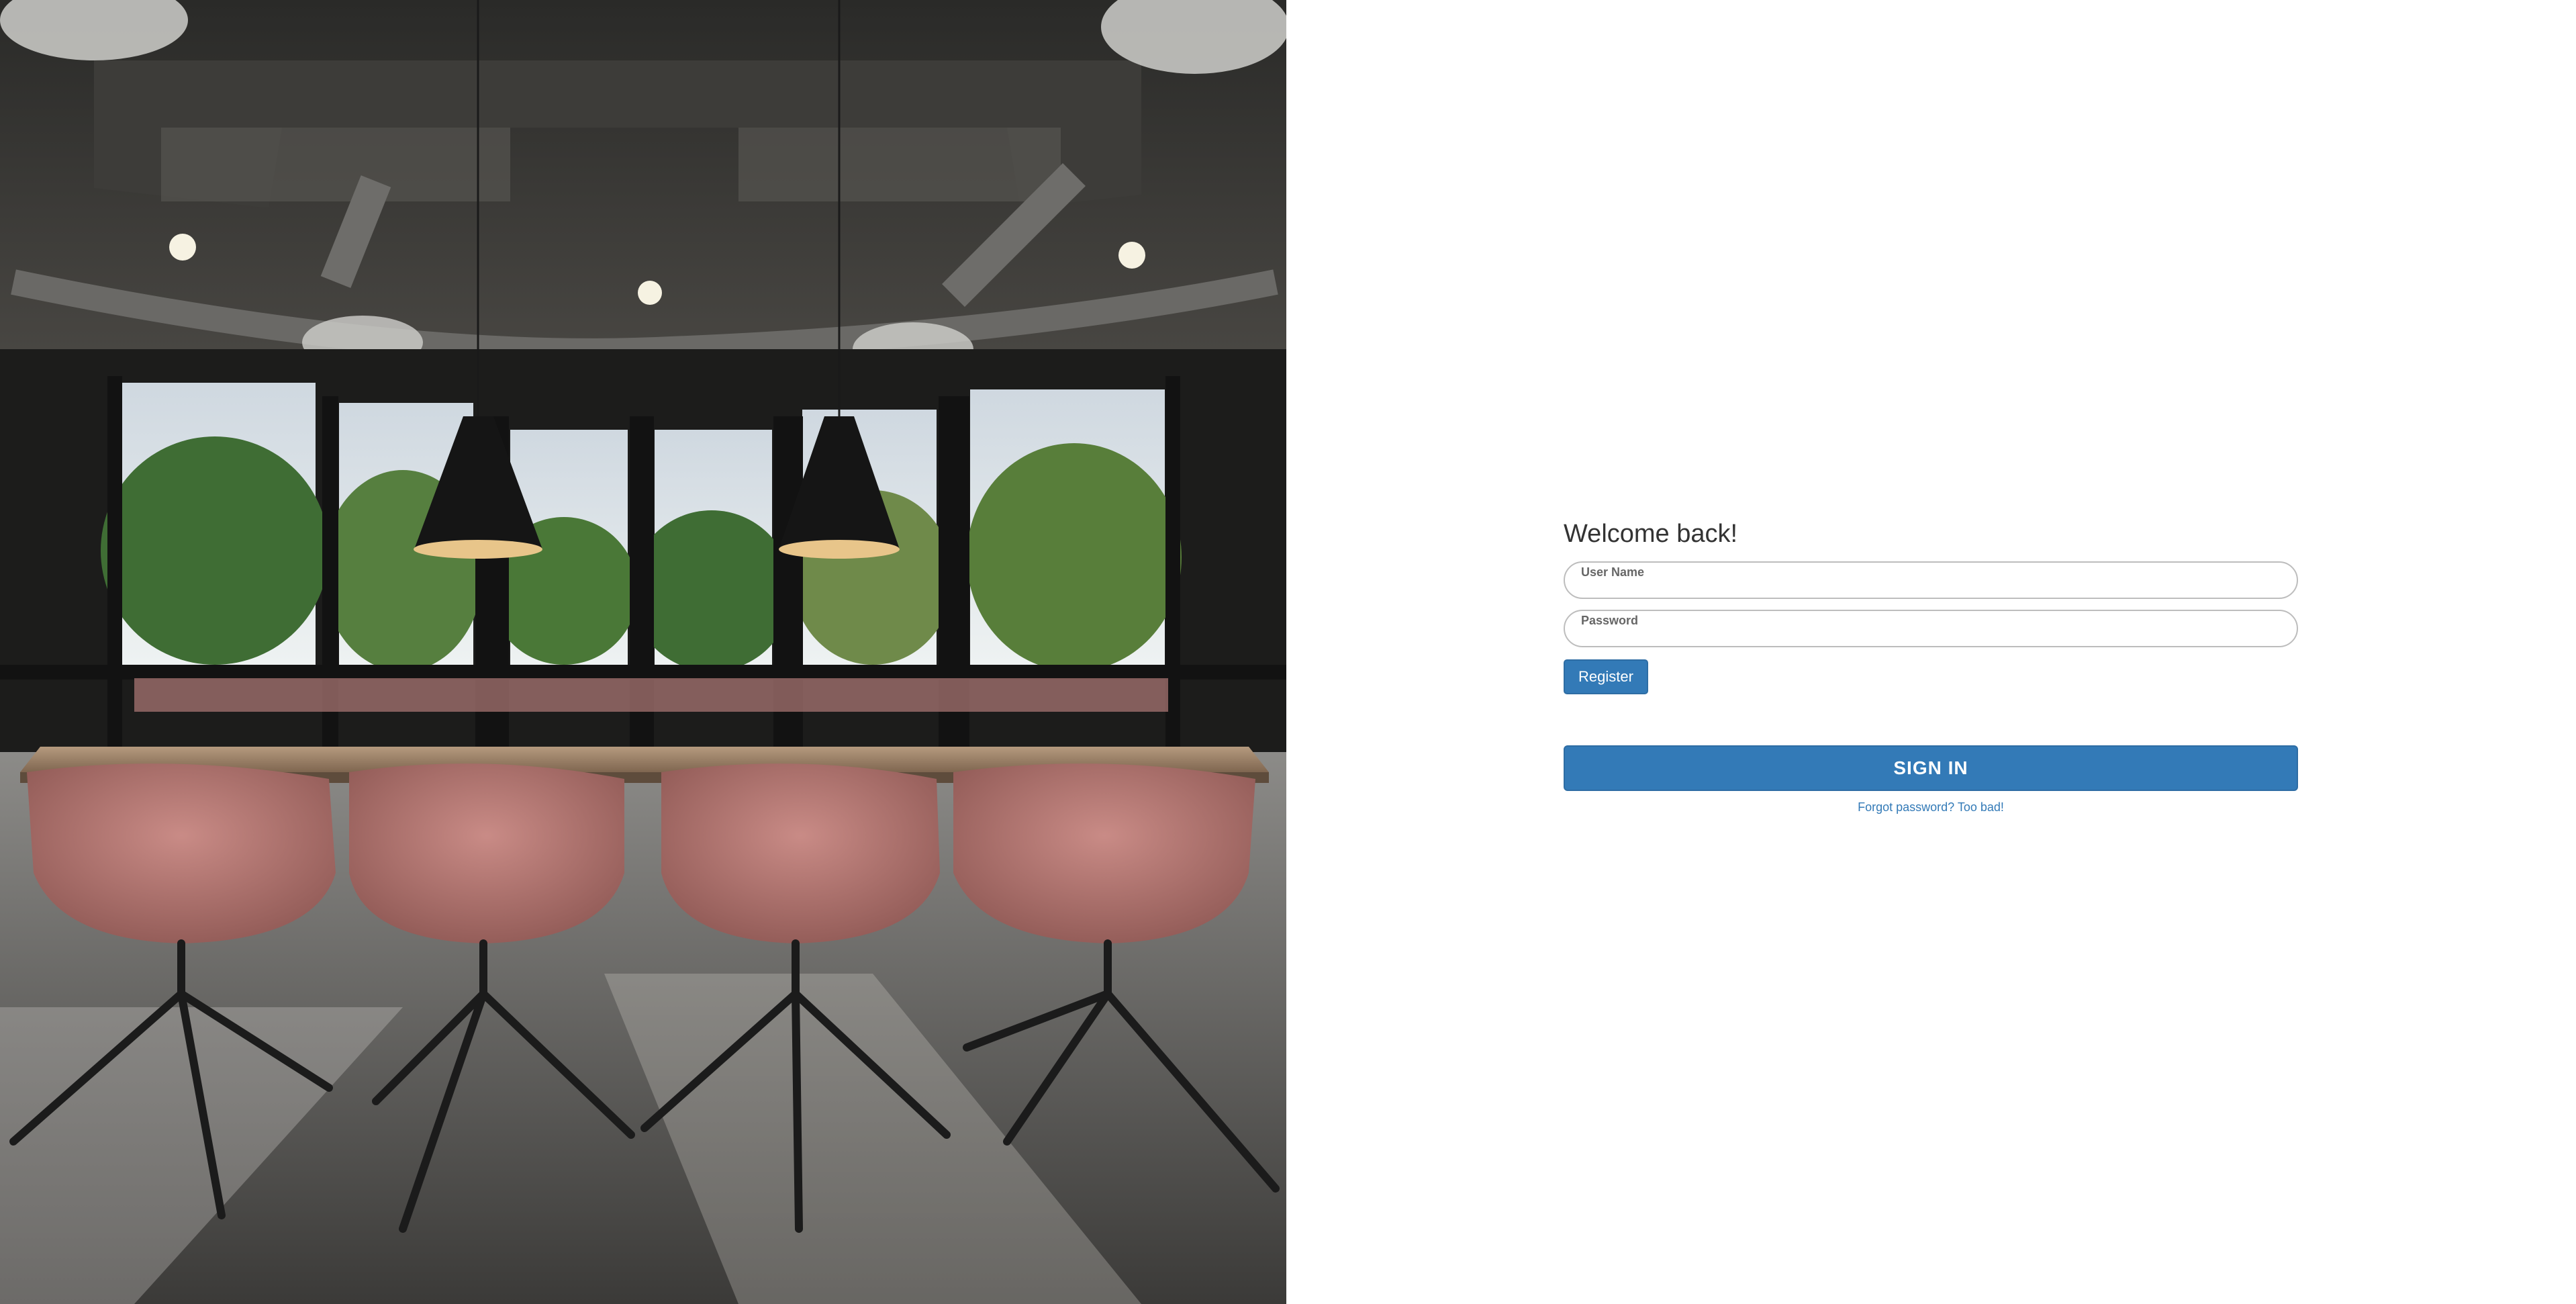 The image size is (2576, 1304). Describe the element at coordinates (1610, 620) in the screenshot. I see `password-label: Password` at that location.